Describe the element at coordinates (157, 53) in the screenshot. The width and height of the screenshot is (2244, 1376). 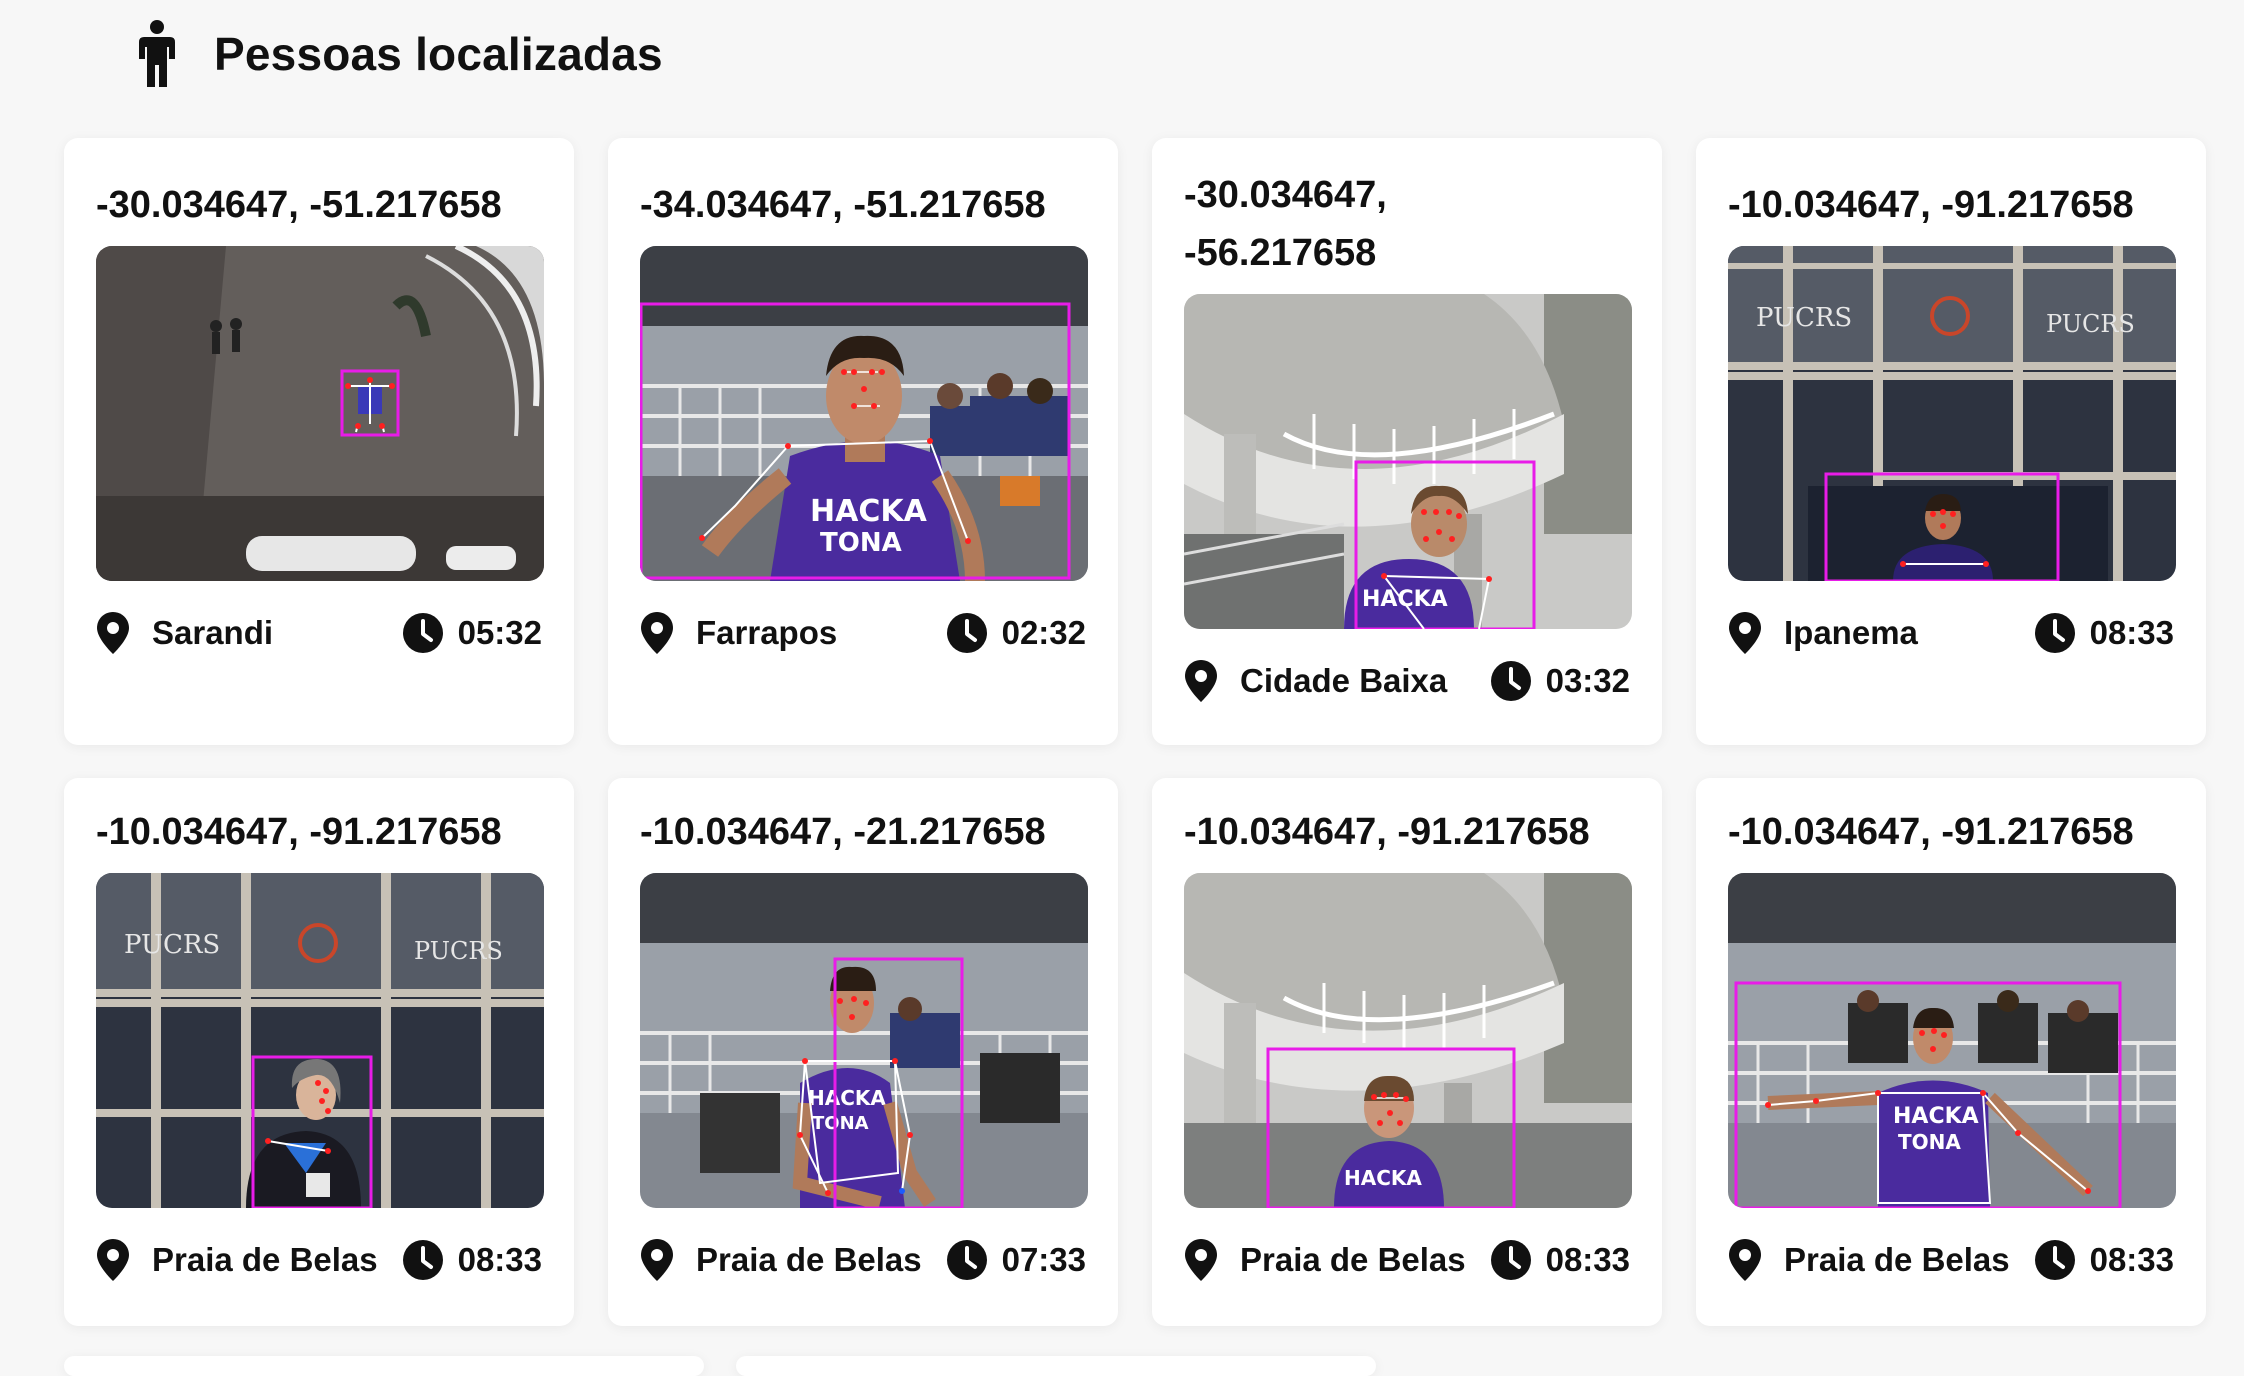
I see `person-icon` at that location.